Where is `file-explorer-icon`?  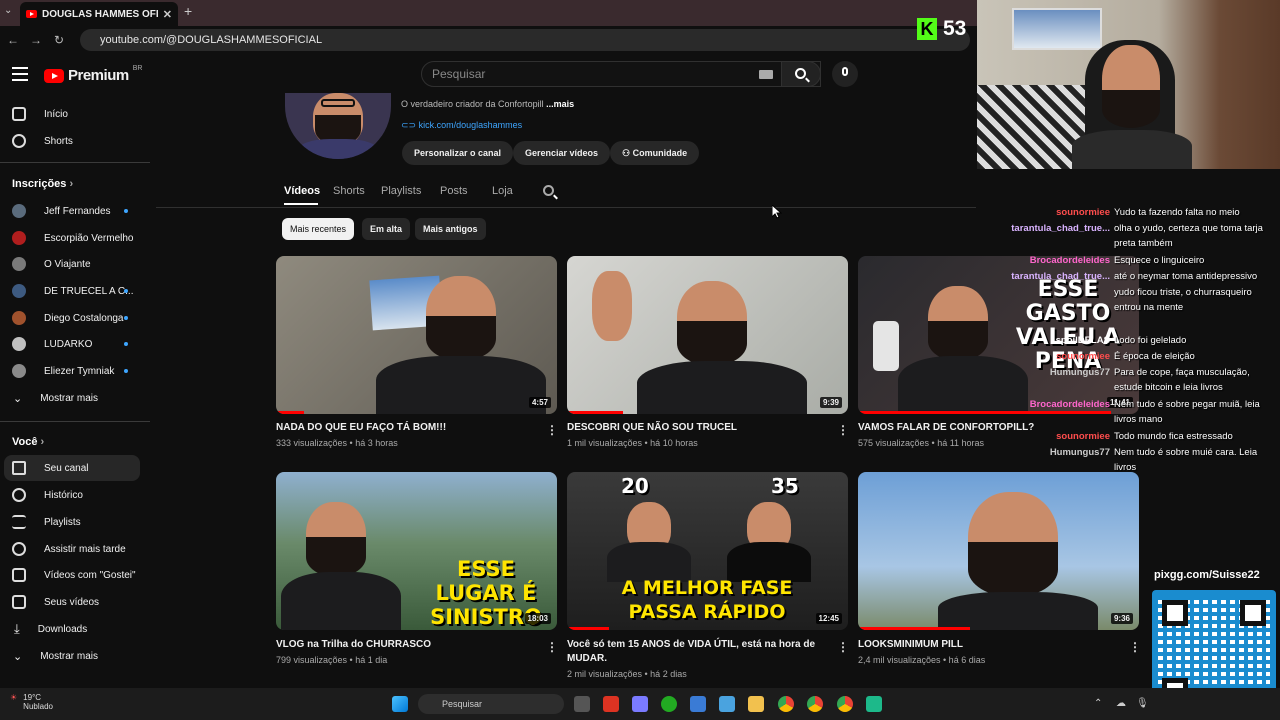 file-explorer-icon is located at coordinates (756, 704).